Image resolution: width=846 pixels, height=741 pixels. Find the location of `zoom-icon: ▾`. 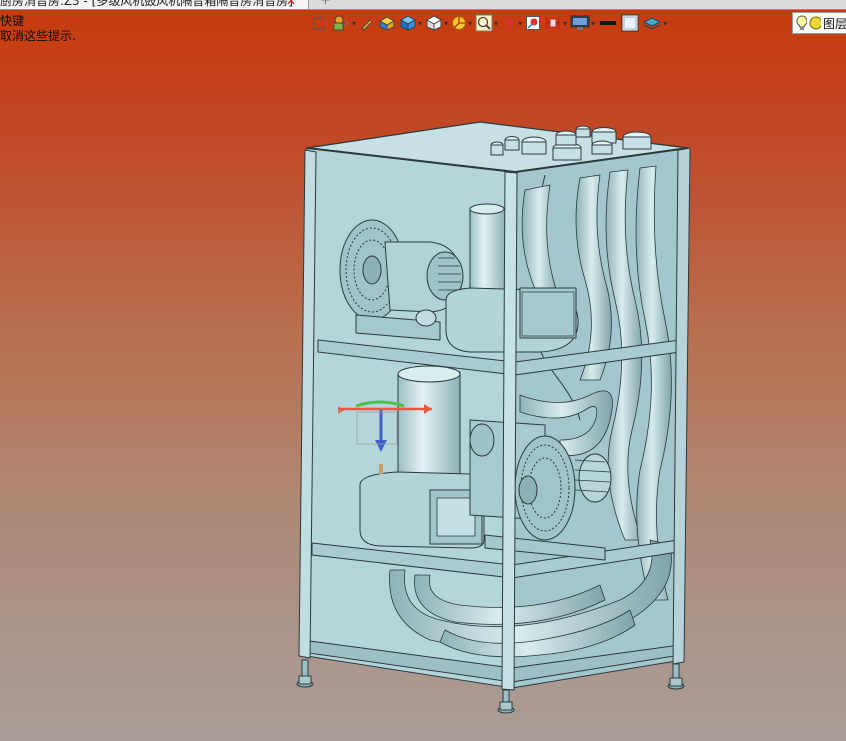

zoom-icon: ▾ is located at coordinates (486, 23).